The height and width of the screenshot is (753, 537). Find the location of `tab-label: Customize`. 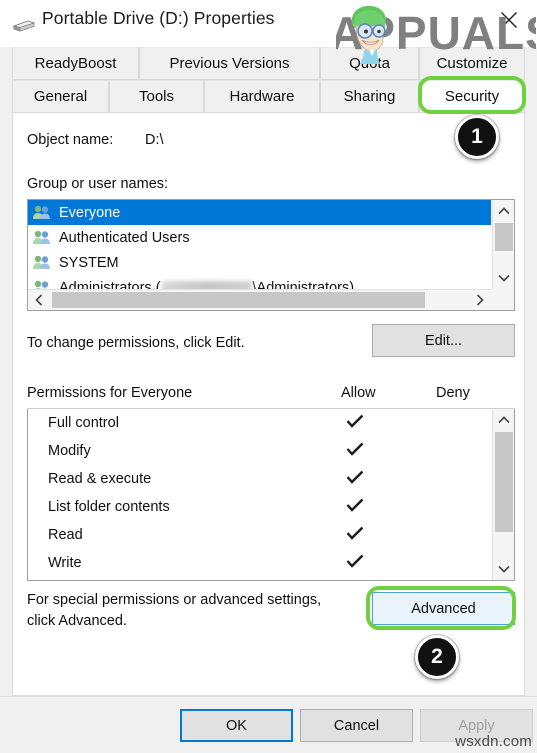

tab-label: Customize is located at coordinates (472, 63).